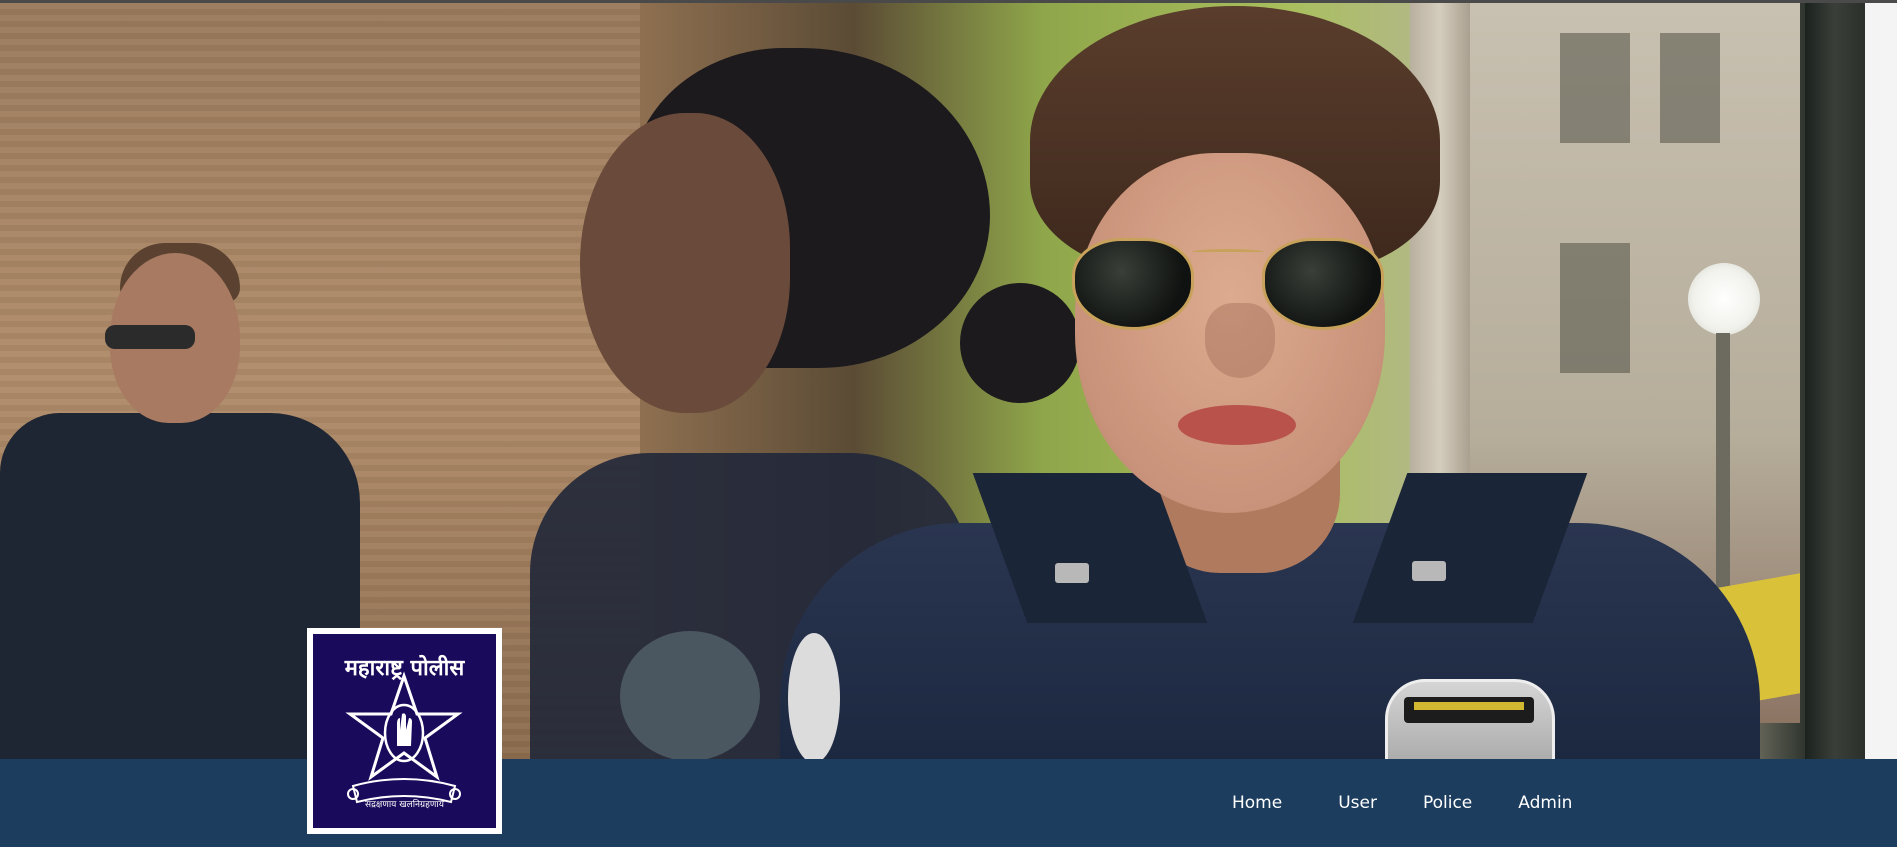  What do you see at coordinates (1240, 340) in the screenshot?
I see `officer-nose` at bounding box center [1240, 340].